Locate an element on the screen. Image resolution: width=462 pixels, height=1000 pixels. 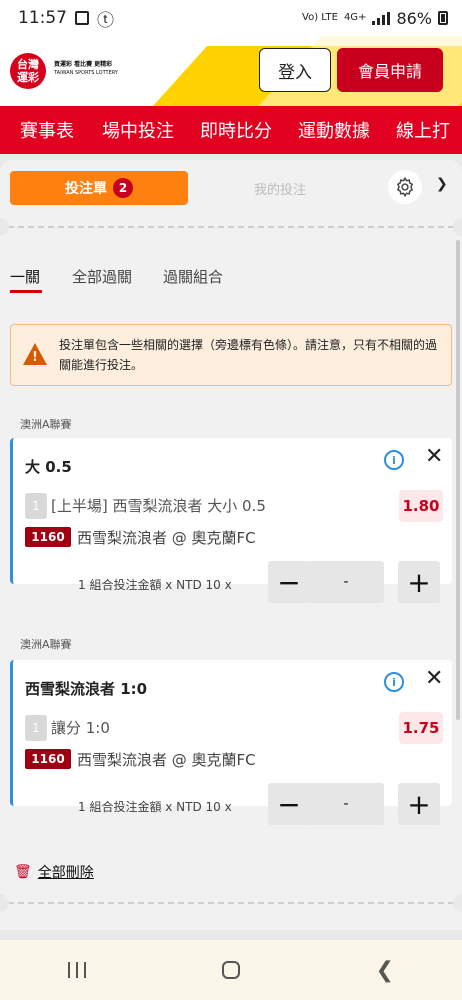
register-button: 會員申請 is located at coordinates (390, 70).